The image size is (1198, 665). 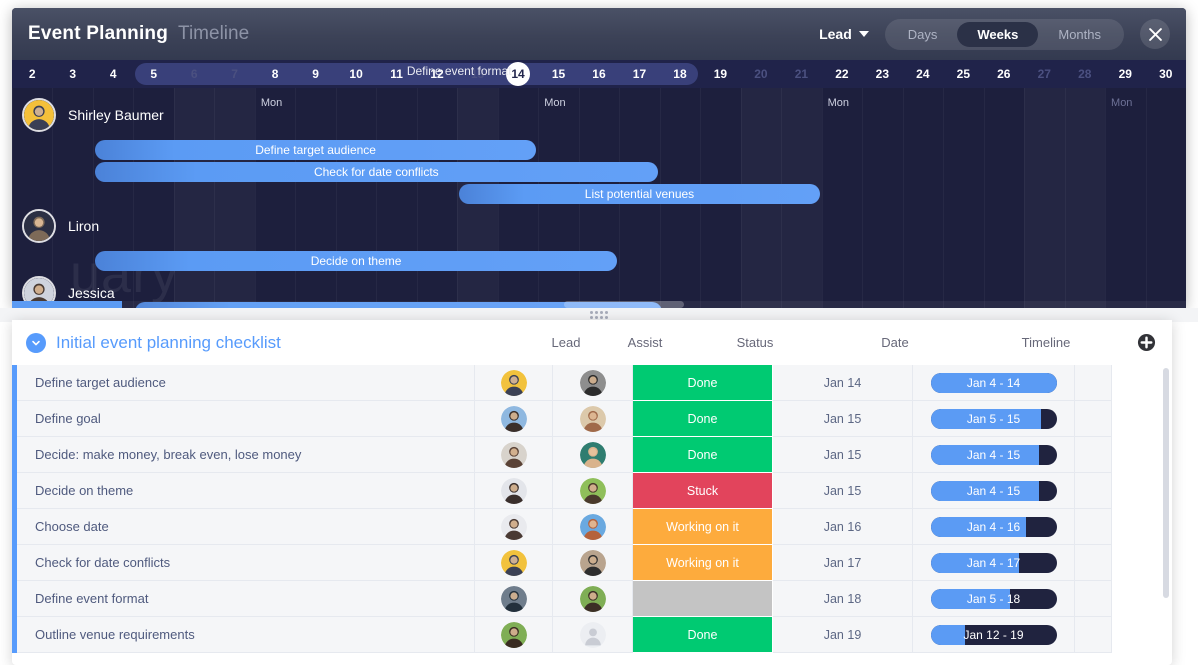 What do you see at coordinates (1166, 483) in the screenshot?
I see `vertical-scrollbar` at bounding box center [1166, 483].